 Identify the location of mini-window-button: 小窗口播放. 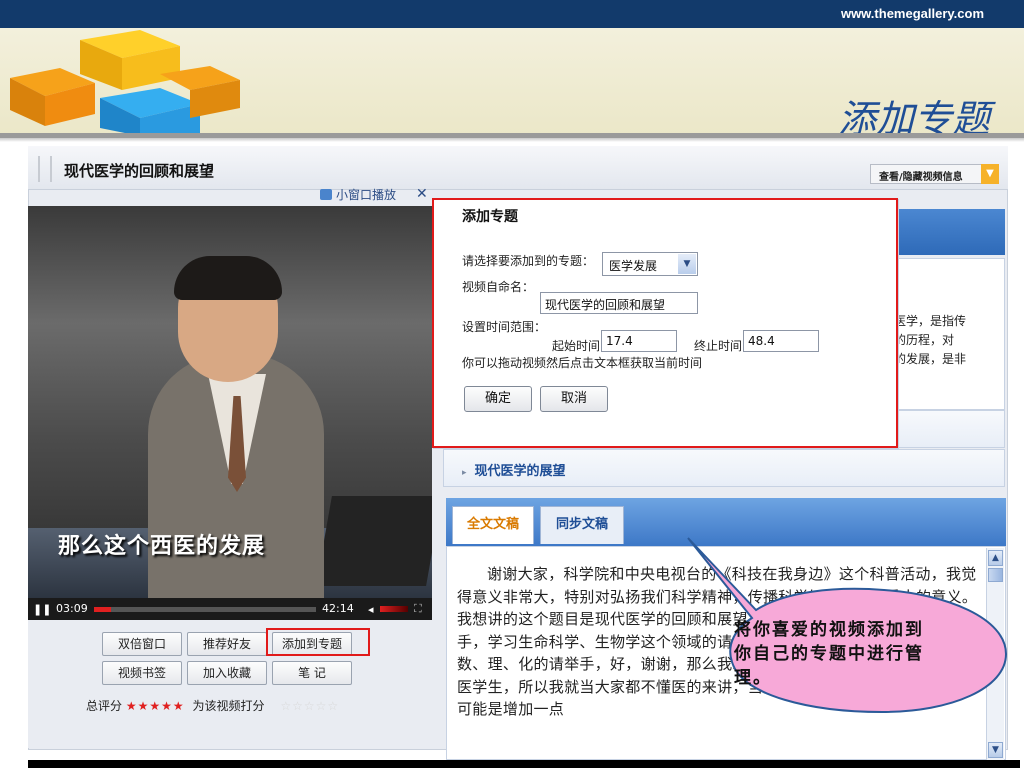
(358, 194).